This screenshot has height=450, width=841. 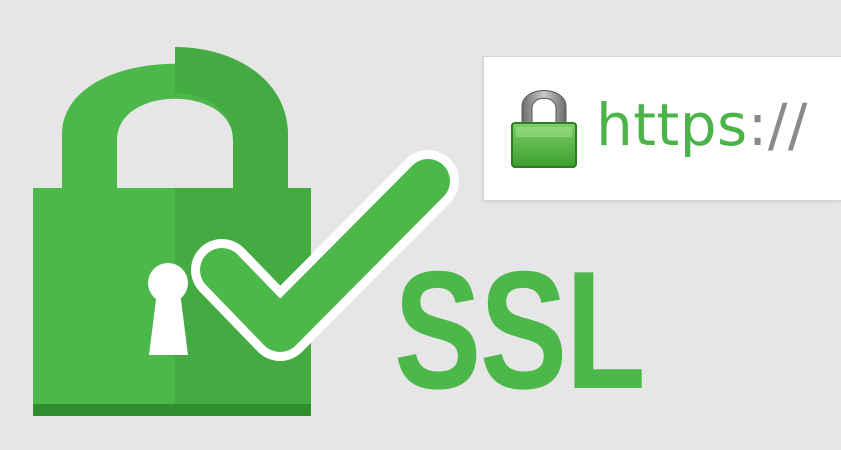 I want to click on ssl-heading: SSL, so click(x=520, y=330).